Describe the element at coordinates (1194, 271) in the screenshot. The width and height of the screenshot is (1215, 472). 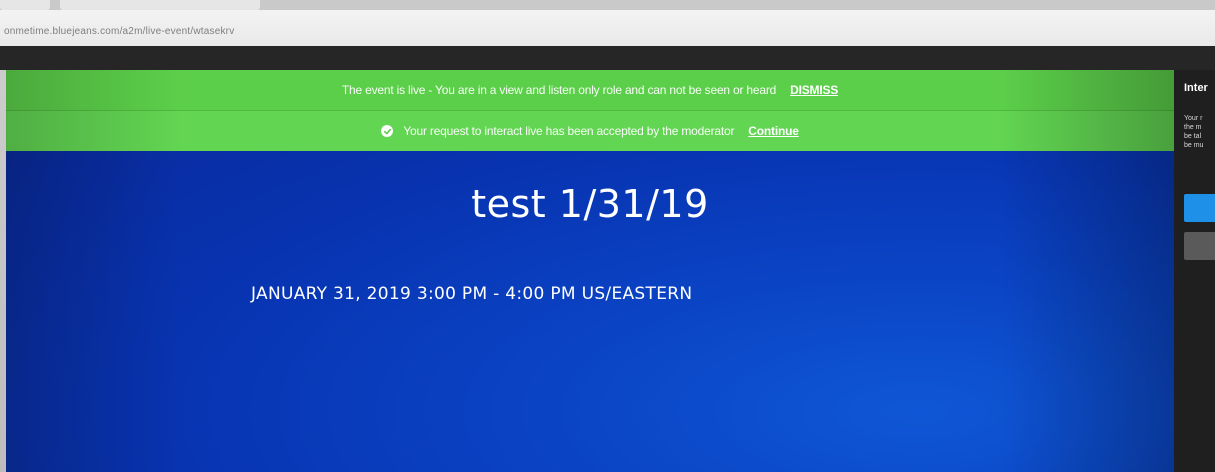
I see `interact-side-panel: Inter Your r the m be tal be mu` at that location.